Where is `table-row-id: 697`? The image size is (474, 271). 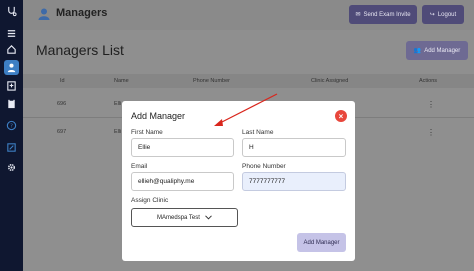 table-row-id: 697 is located at coordinates (62, 132).